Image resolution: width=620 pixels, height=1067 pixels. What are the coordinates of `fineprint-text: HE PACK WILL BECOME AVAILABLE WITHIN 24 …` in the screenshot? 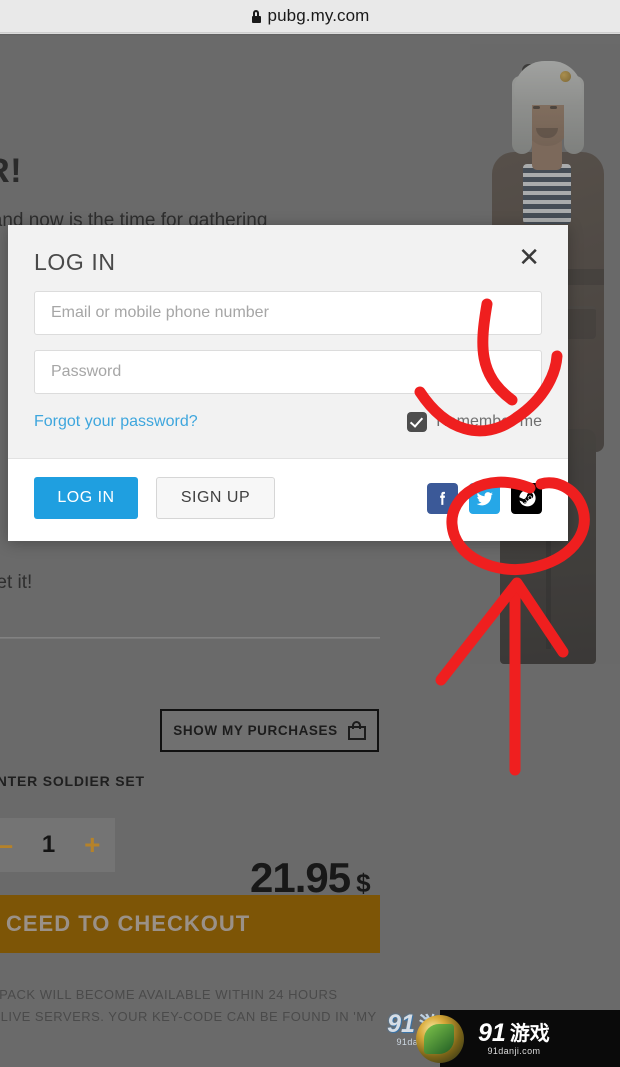 It's located at (188, 1006).